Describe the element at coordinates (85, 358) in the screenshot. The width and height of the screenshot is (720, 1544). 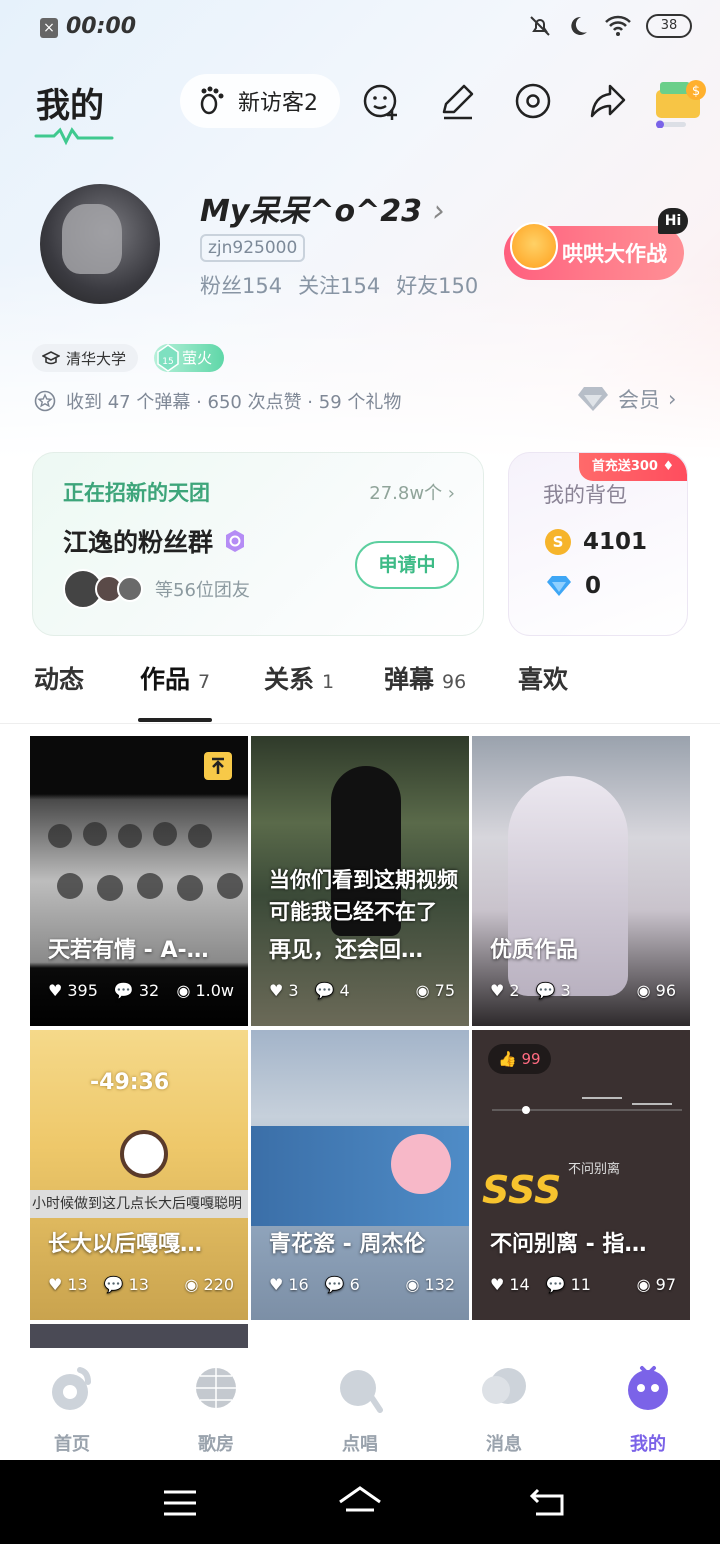
I see `school-tag: 清华大学` at that location.